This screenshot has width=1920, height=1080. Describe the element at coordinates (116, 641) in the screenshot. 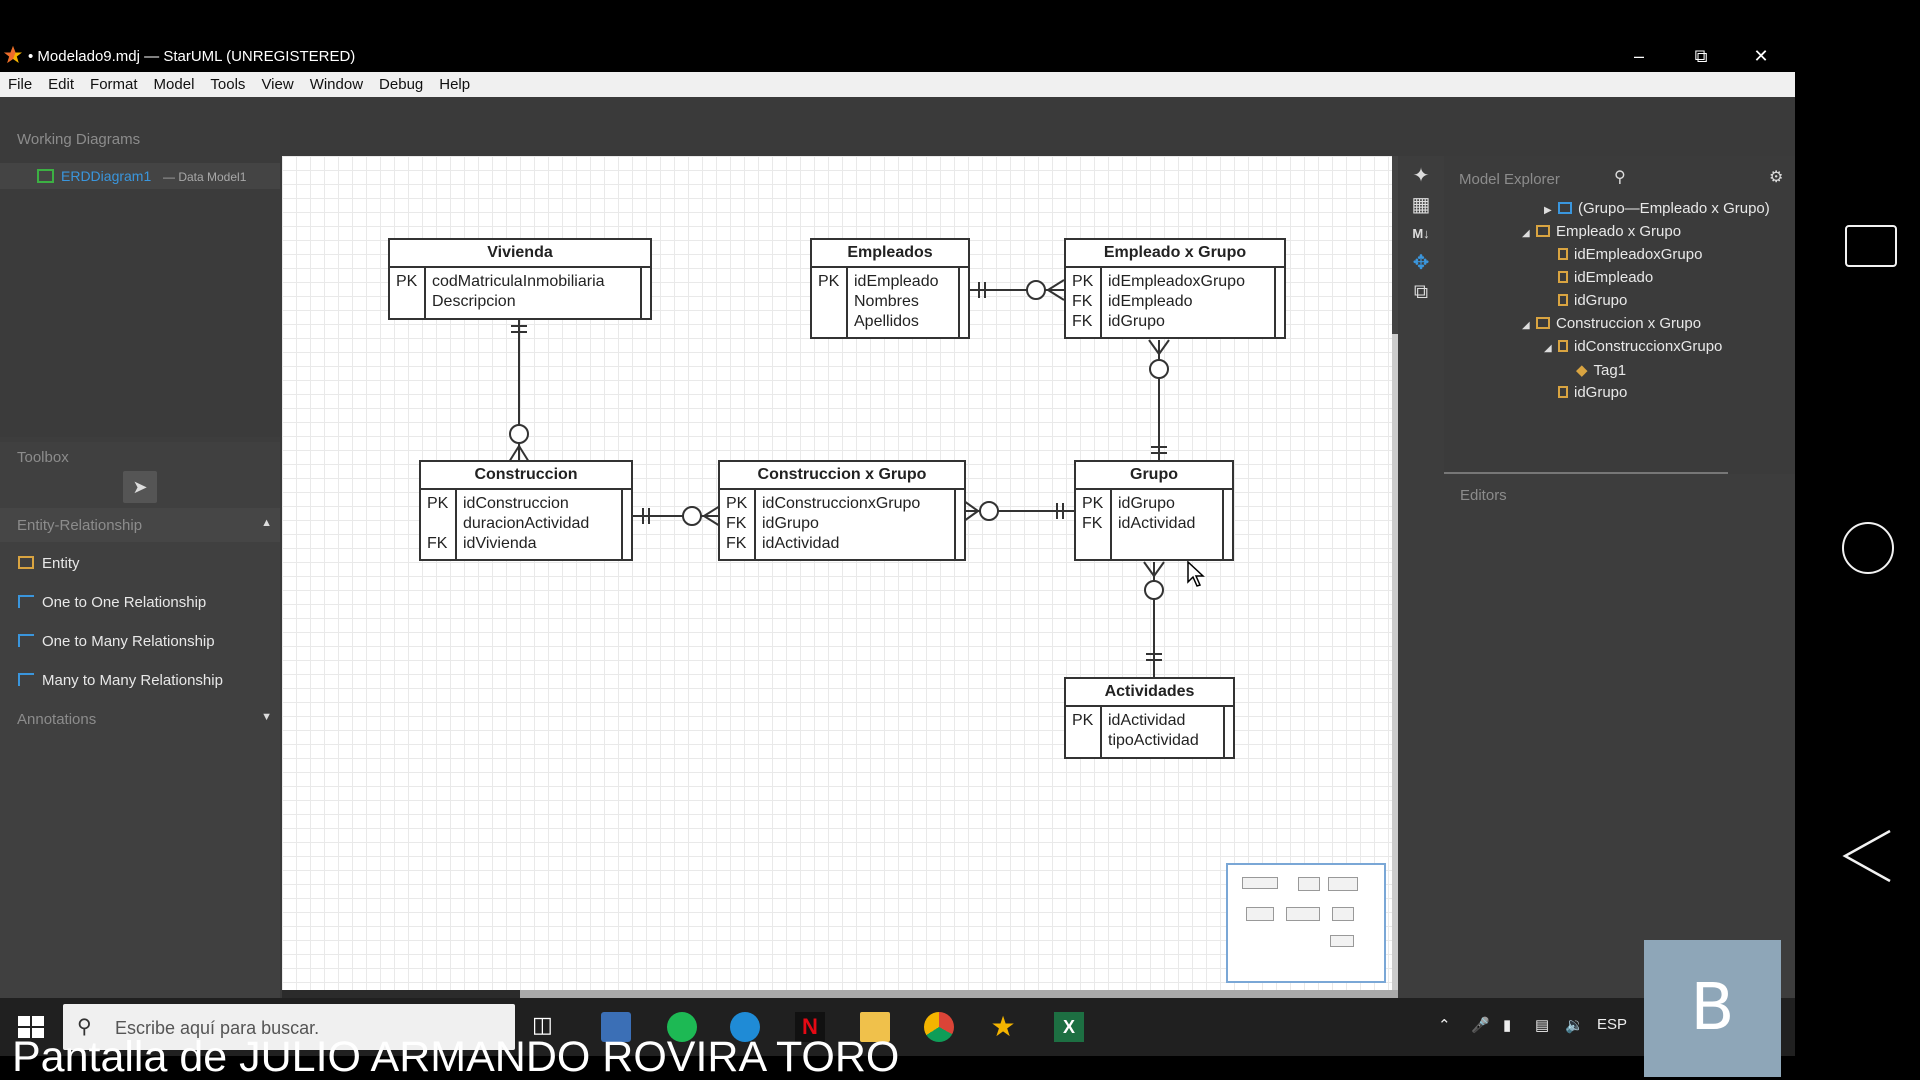

I see `tool-one-to-many: One to Many Relationship` at that location.